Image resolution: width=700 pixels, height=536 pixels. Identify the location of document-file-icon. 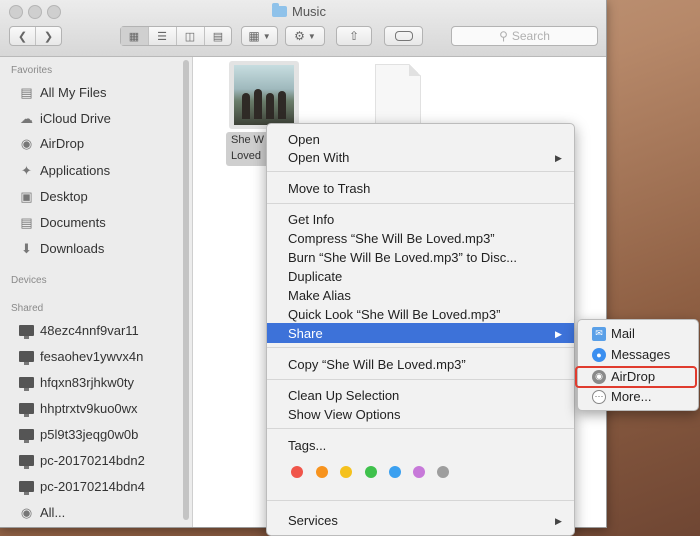
(398, 94).